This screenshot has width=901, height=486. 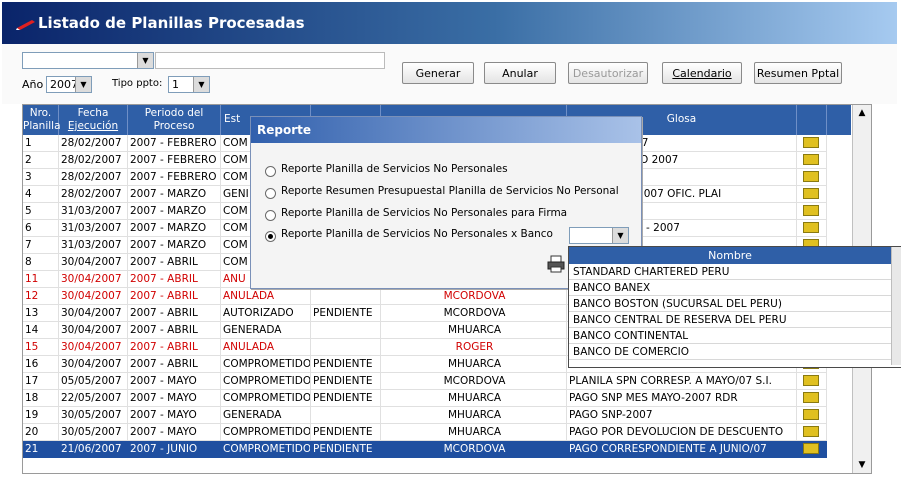 I want to click on bank-option: BANCO CENTRAL DE RESERVA DEL PERU, so click(x=730, y=320).